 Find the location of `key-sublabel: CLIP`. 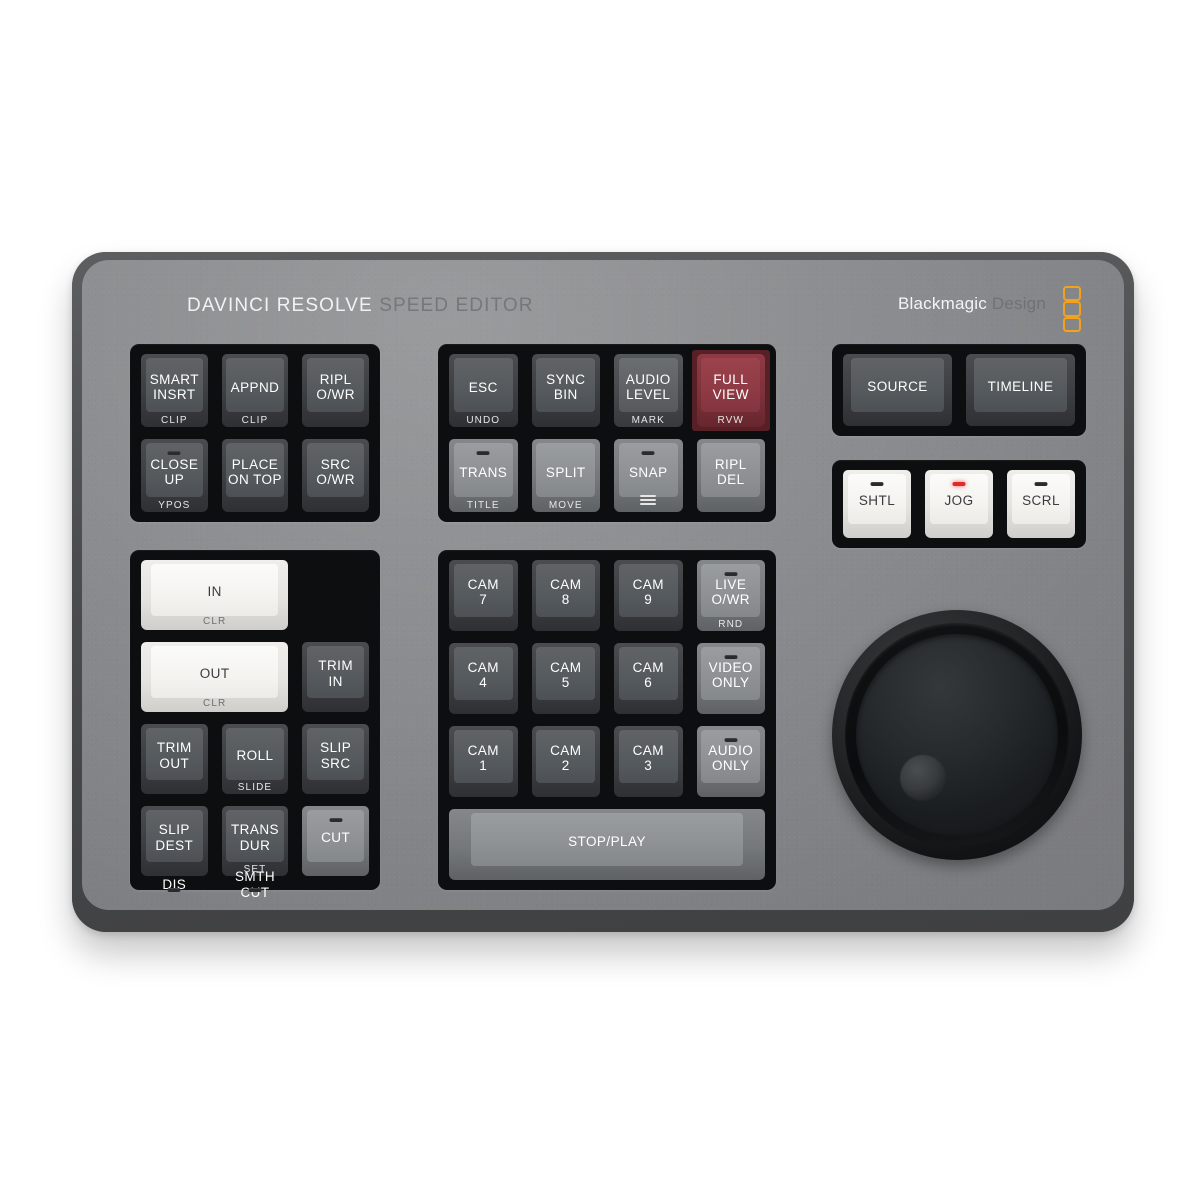

key-sublabel: CLIP is located at coordinates (255, 420).